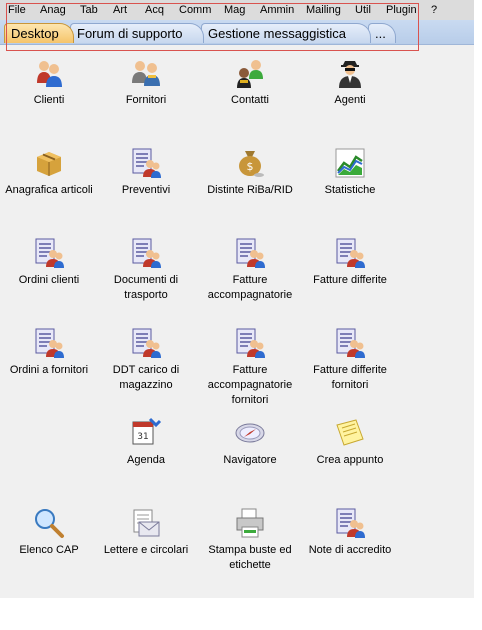  I want to click on menu-mailing: Mailing, so click(323, 10).